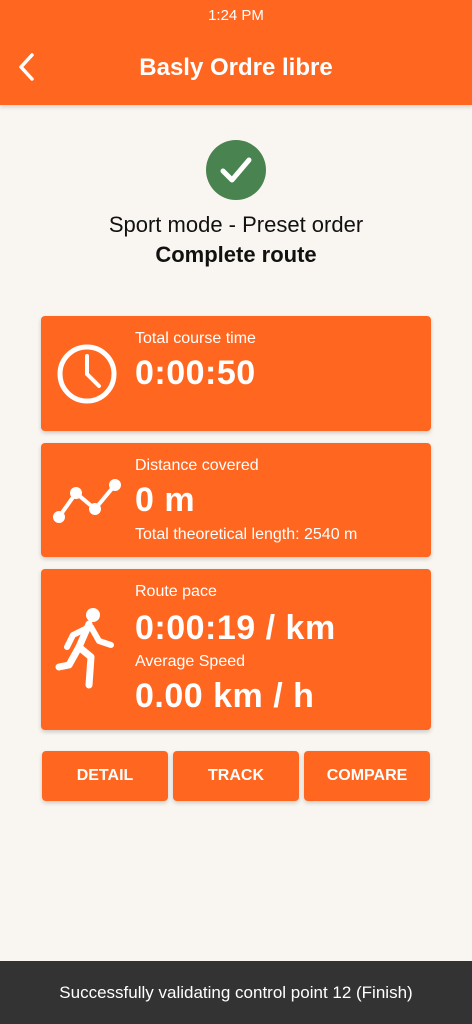  Describe the element at coordinates (87, 374) in the screenshot. I see `clock-icon` at that location.